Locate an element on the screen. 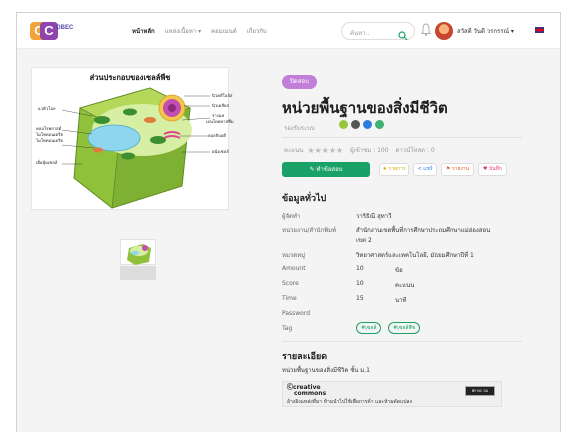 The width and height of the screenshot is (577, 432). bookmark-button: ♥ บันทึก is located at coordinates (492, 169).